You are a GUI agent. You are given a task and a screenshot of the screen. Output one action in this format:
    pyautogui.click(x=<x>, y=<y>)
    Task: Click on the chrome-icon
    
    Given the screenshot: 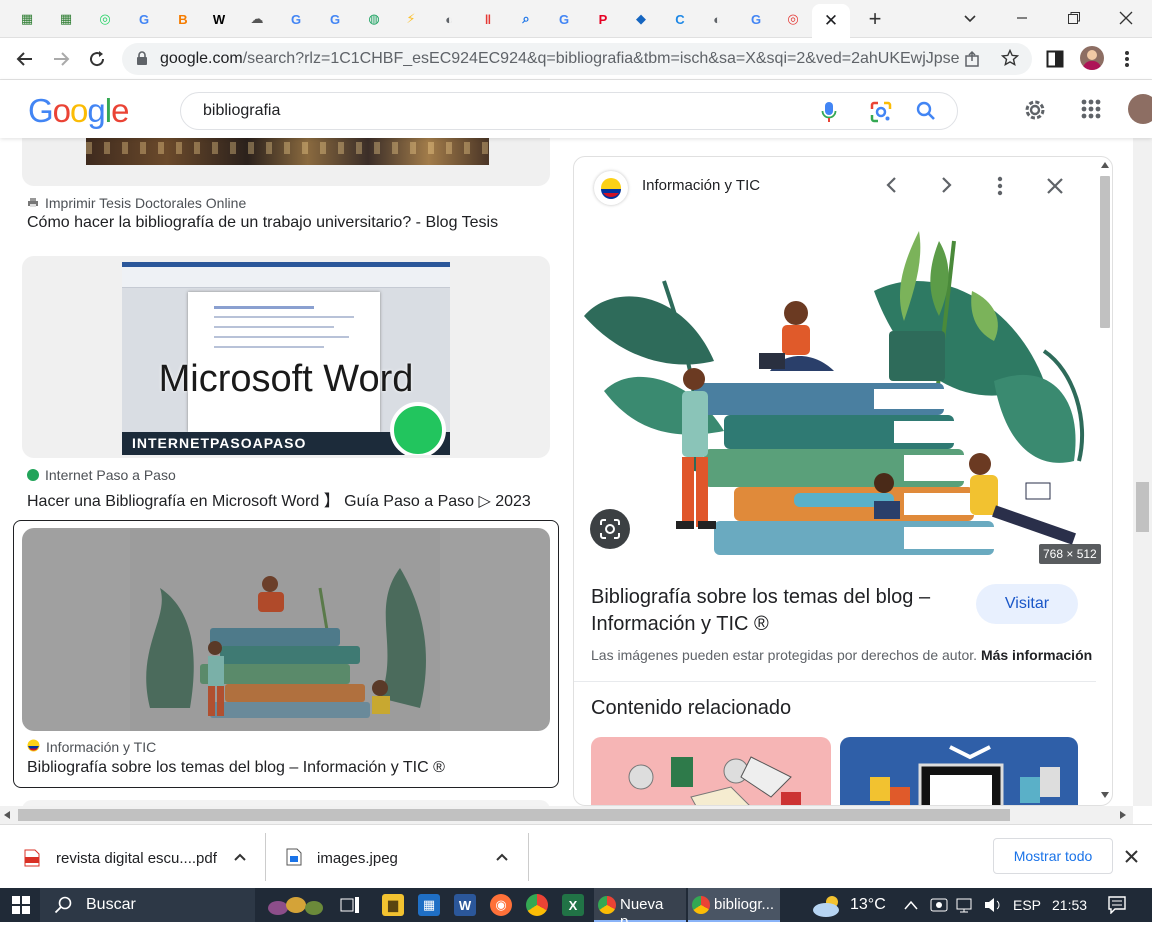 What is the action you would take?
    pyautogui.click(x=537, y=905)
    